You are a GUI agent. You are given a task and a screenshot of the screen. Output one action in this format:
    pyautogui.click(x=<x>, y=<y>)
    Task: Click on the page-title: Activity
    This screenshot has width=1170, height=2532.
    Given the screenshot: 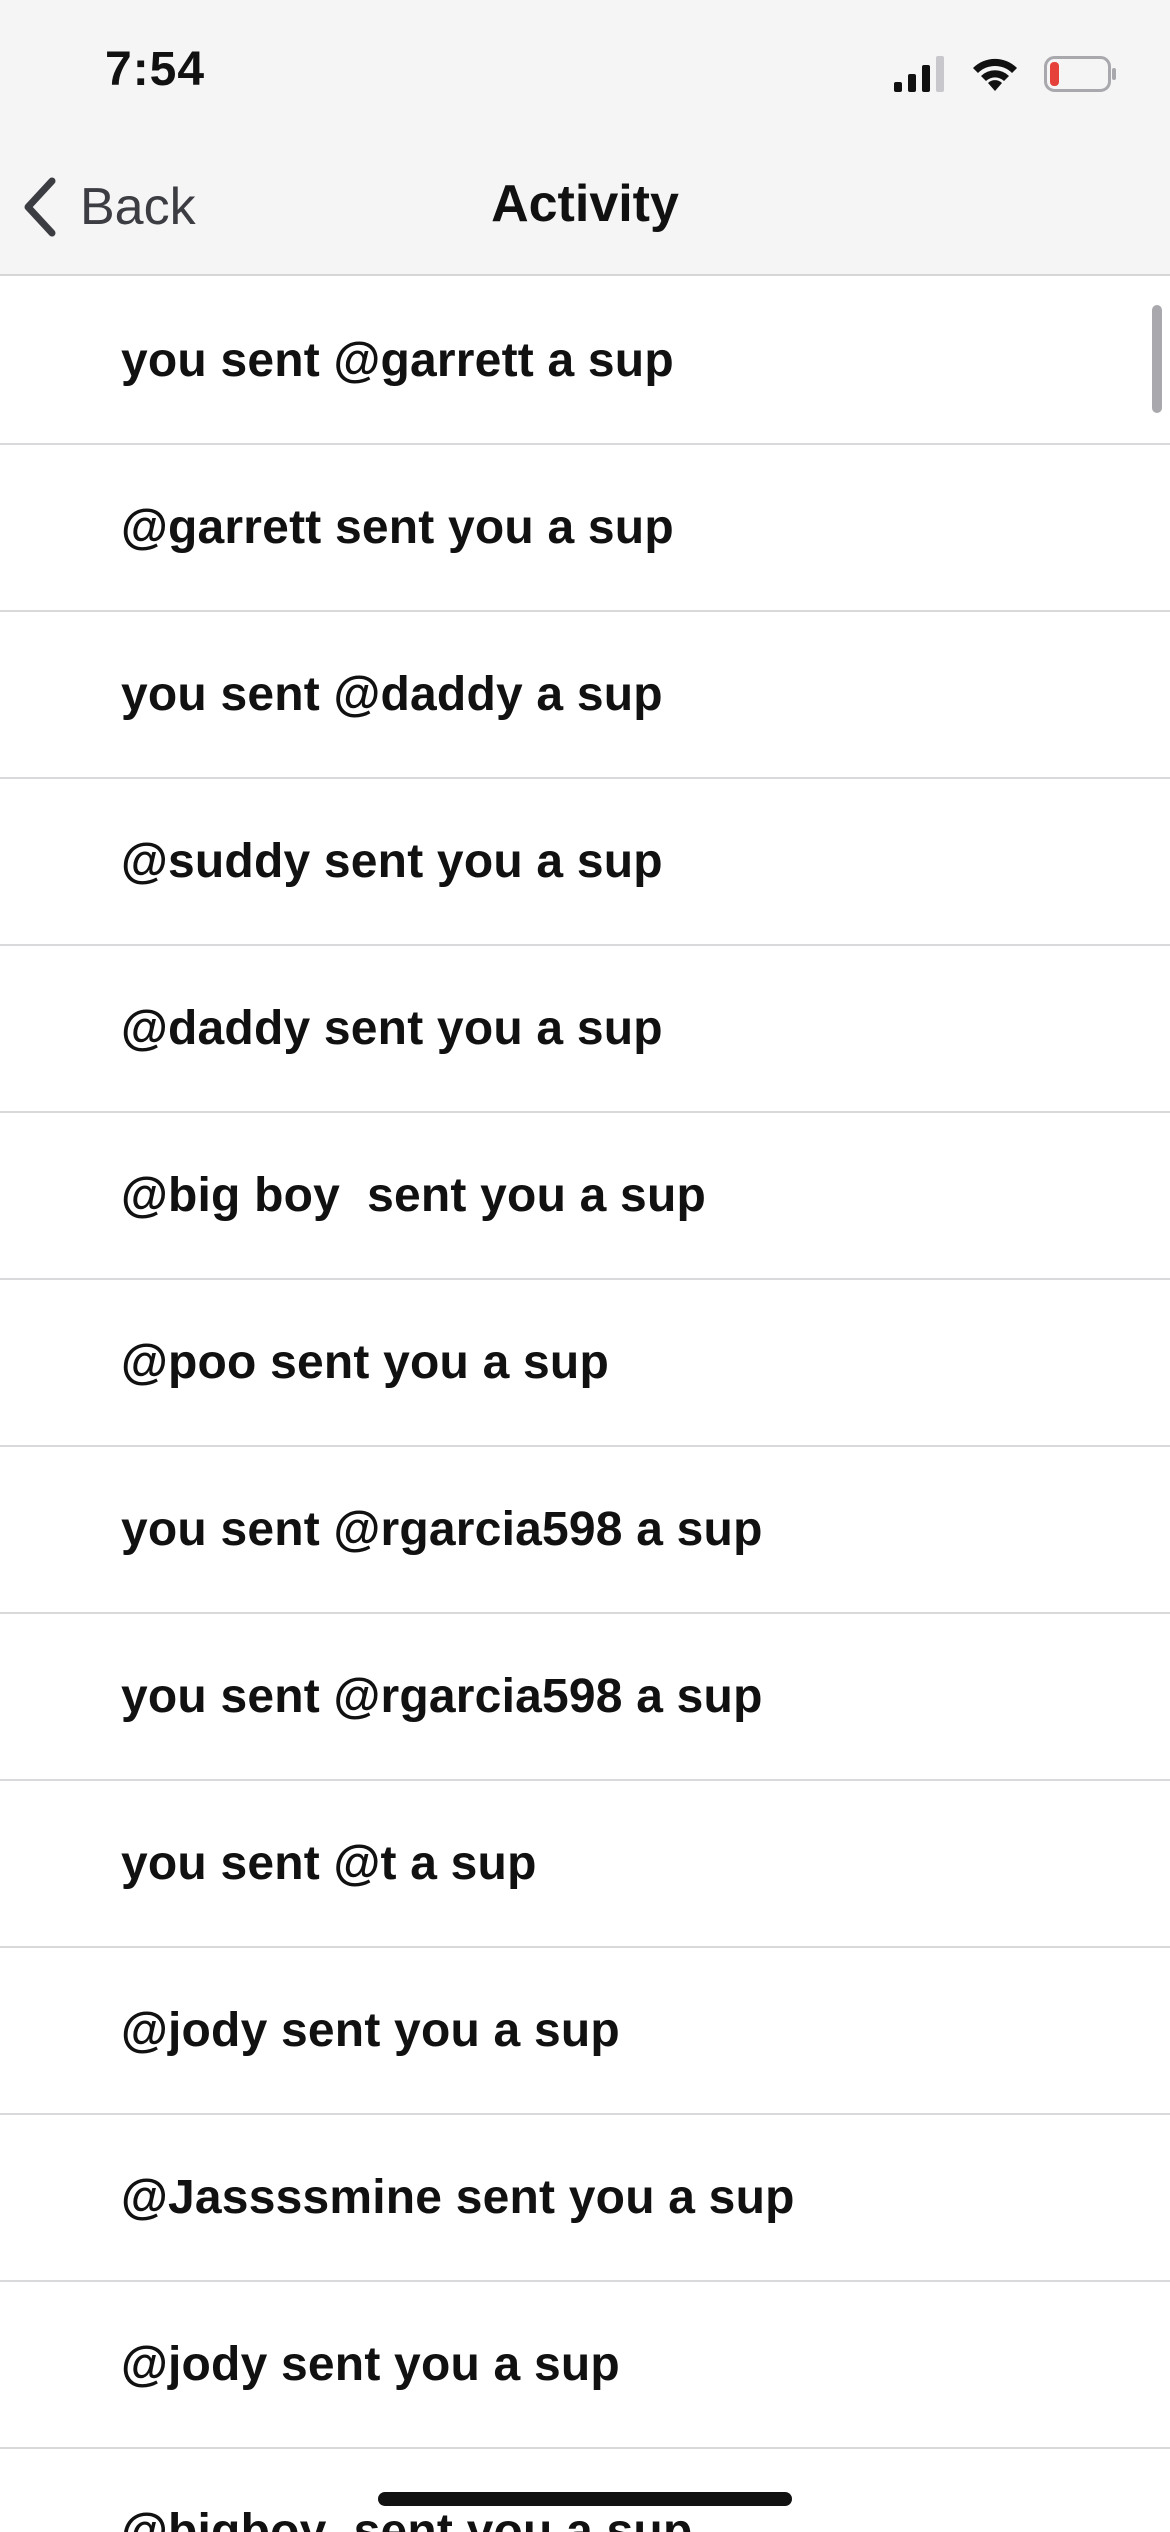 What is the action you would take?
    pyautogui.click(x=585, y=204)
    